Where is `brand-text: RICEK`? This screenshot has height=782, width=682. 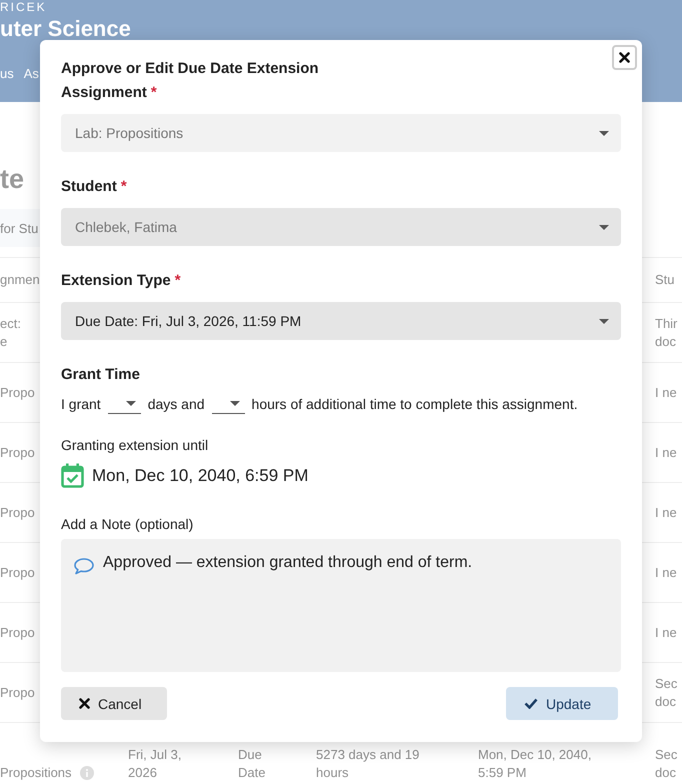
brand-text: RICEK is located at coordinates (23, 7).